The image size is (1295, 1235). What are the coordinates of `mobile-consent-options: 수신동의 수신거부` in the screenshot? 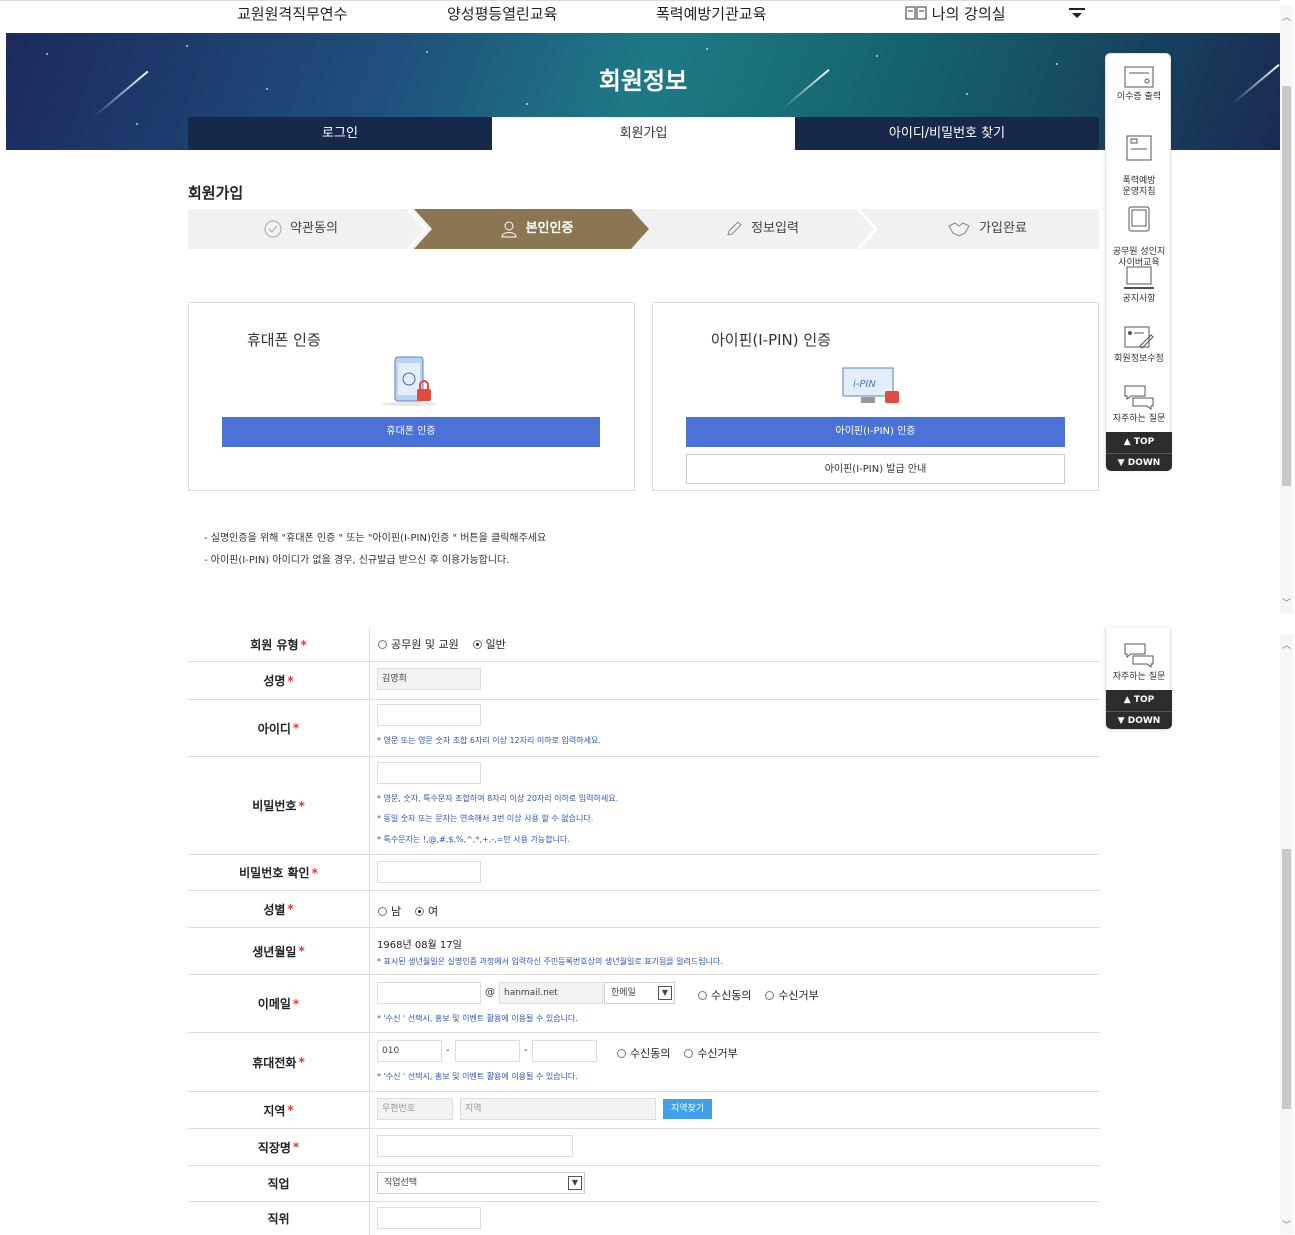 It's located at (682, 1053).